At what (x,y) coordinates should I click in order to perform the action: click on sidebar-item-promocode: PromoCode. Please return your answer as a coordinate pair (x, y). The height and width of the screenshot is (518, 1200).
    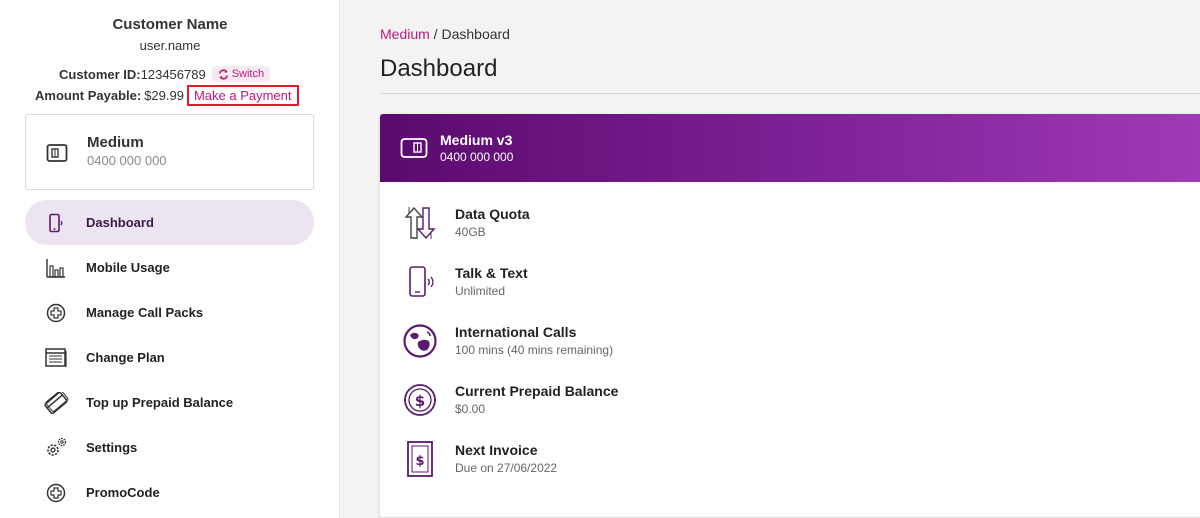
    Looking at the image, I should click on (169, 492).